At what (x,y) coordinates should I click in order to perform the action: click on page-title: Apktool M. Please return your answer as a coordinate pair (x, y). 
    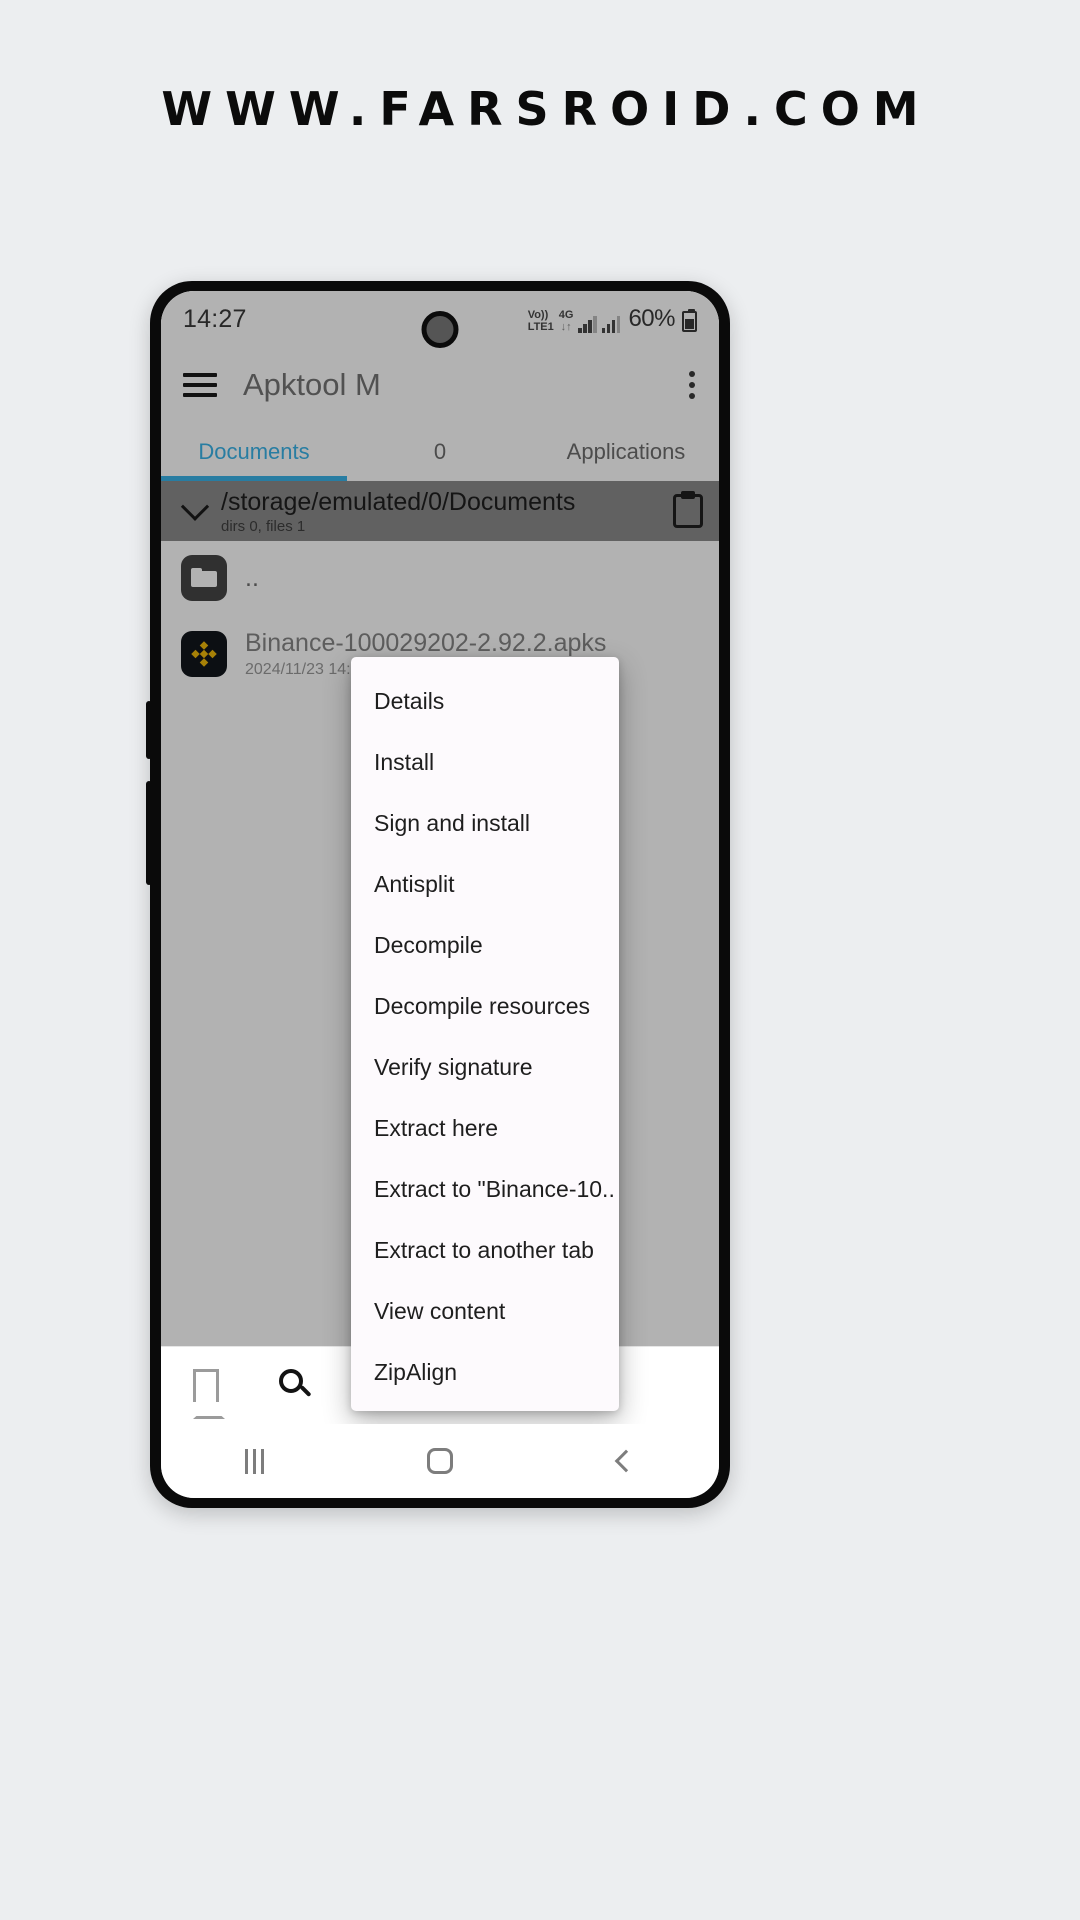
    Looking at the image, I should click on (312, 384).